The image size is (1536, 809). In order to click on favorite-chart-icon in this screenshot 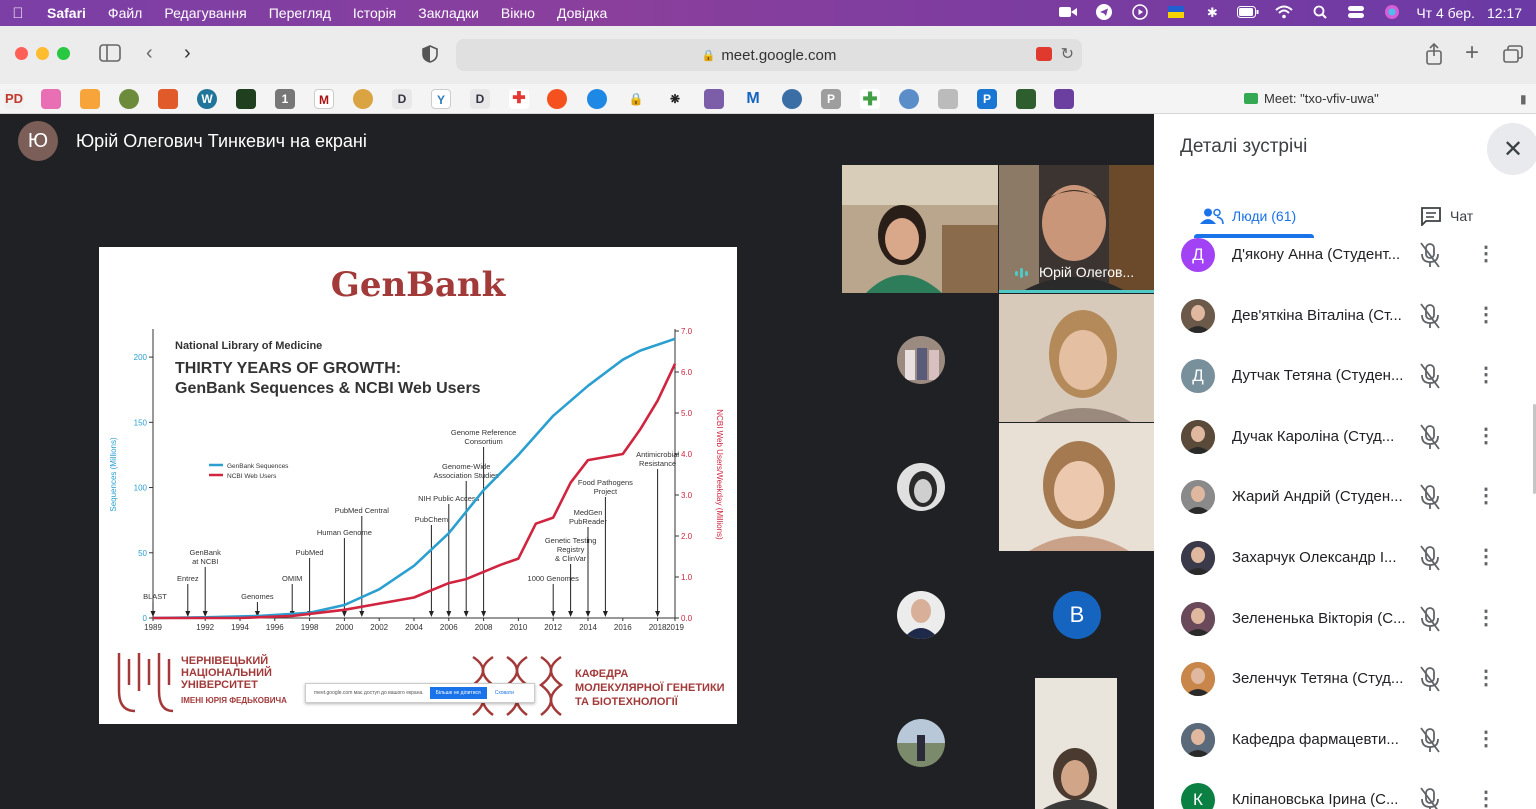, I will do `click(168, 99)`.